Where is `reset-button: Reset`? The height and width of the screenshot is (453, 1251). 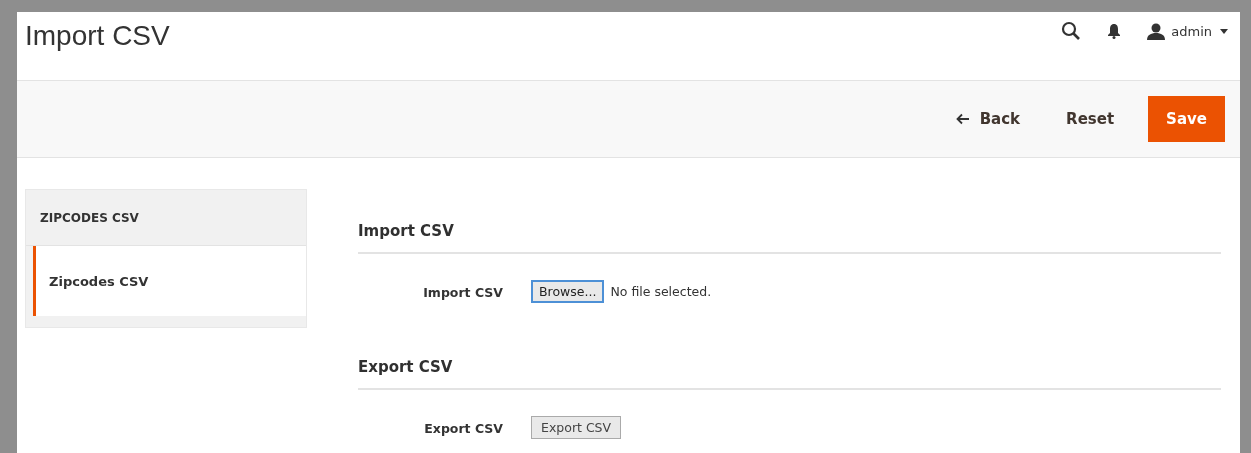
reset-button: Reset is located at coordinates (1090, 119).